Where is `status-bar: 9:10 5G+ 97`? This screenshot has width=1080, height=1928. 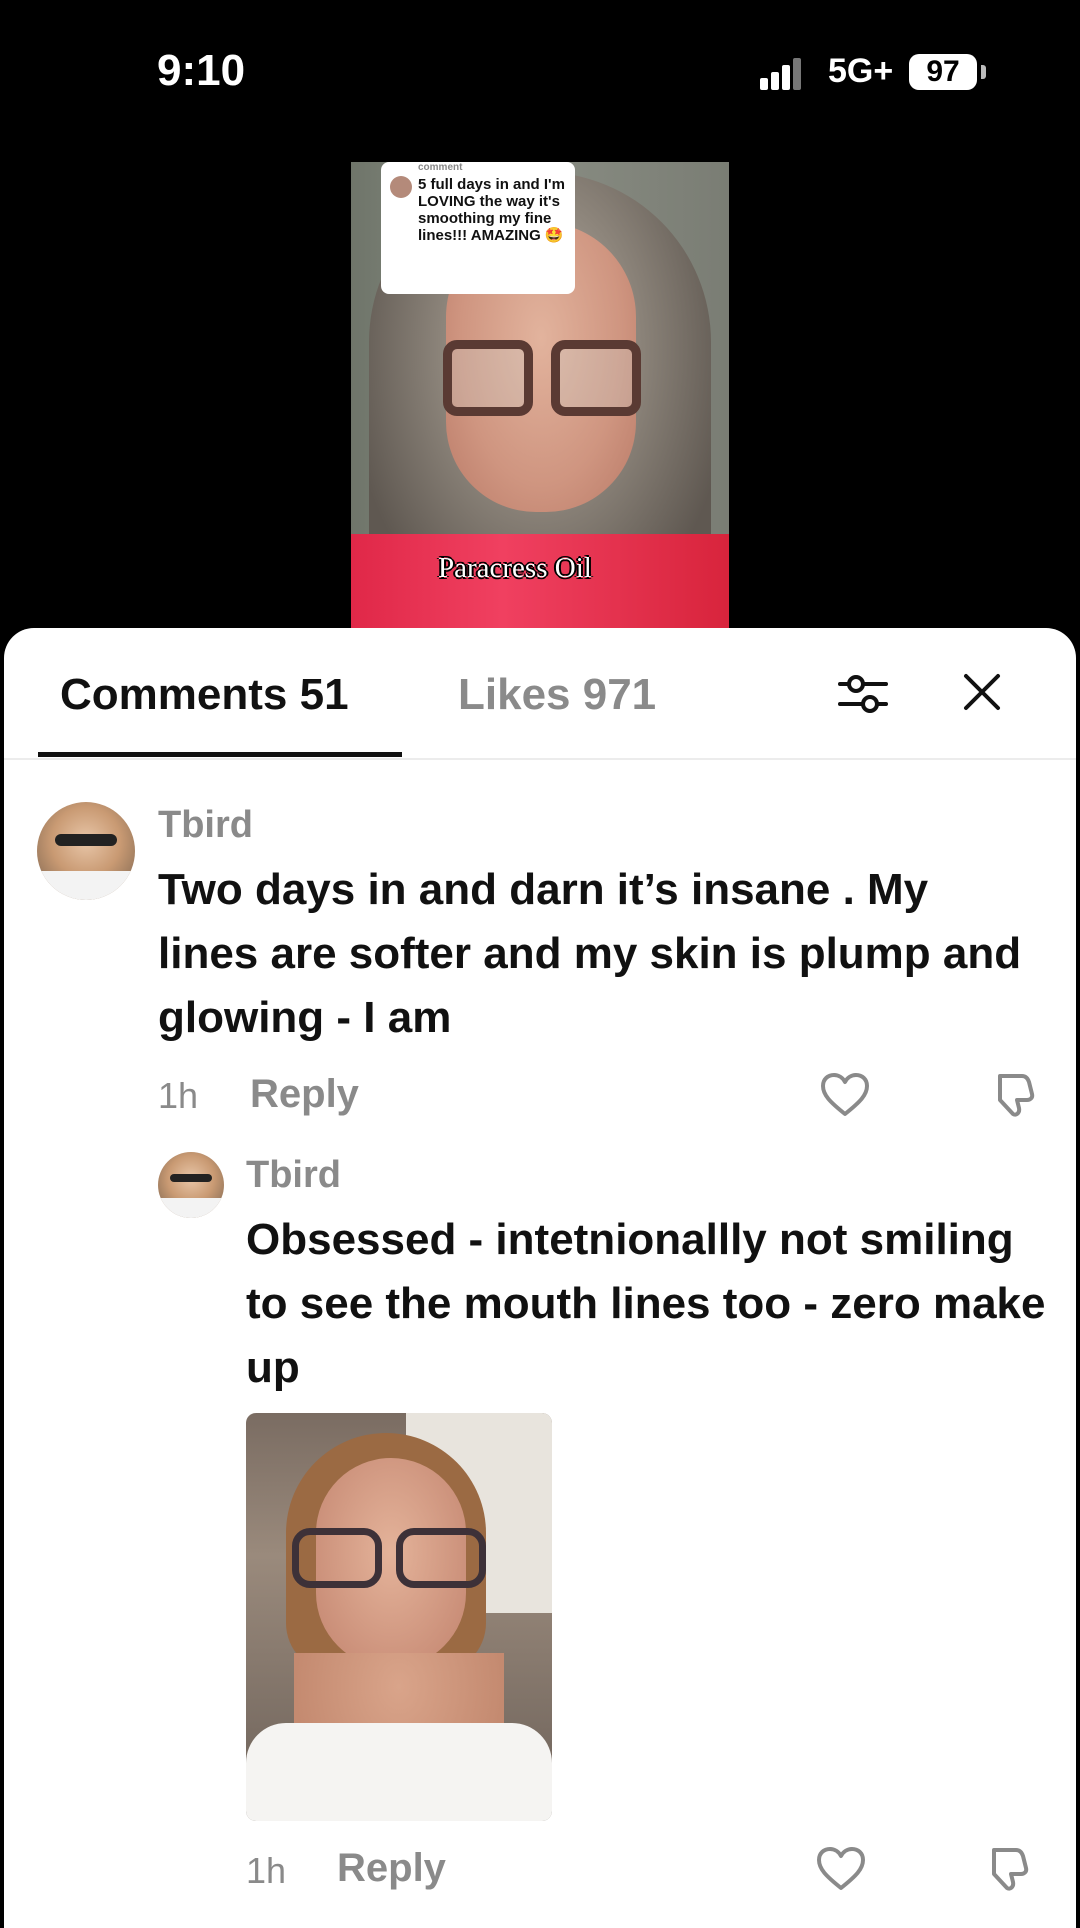
status-bar: 9:10 5G+ 97 is located at coordinates (540, 75).